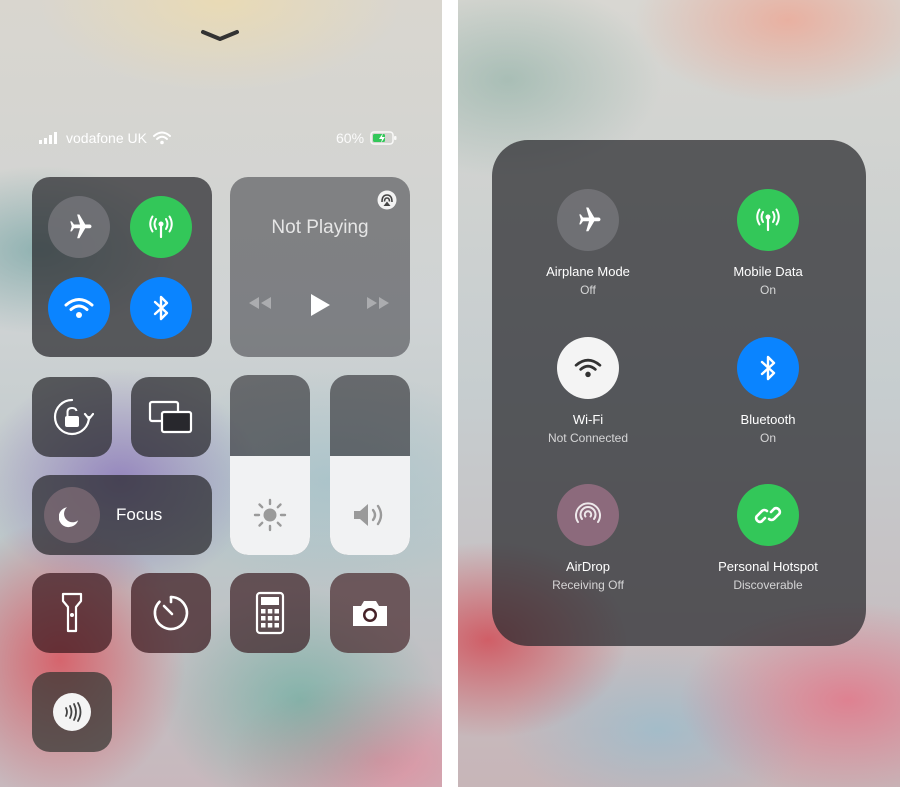 The width and height of the screenshot is (900, 800). Describe the element at coordinates (588, 438) in the screenshot. I see `wifi-status: Not Connected` at that location.